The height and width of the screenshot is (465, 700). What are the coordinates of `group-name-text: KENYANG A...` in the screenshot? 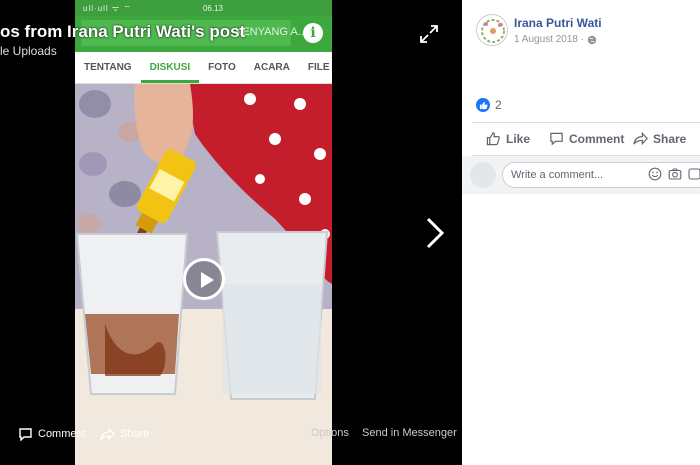 It's located at (271, 32).